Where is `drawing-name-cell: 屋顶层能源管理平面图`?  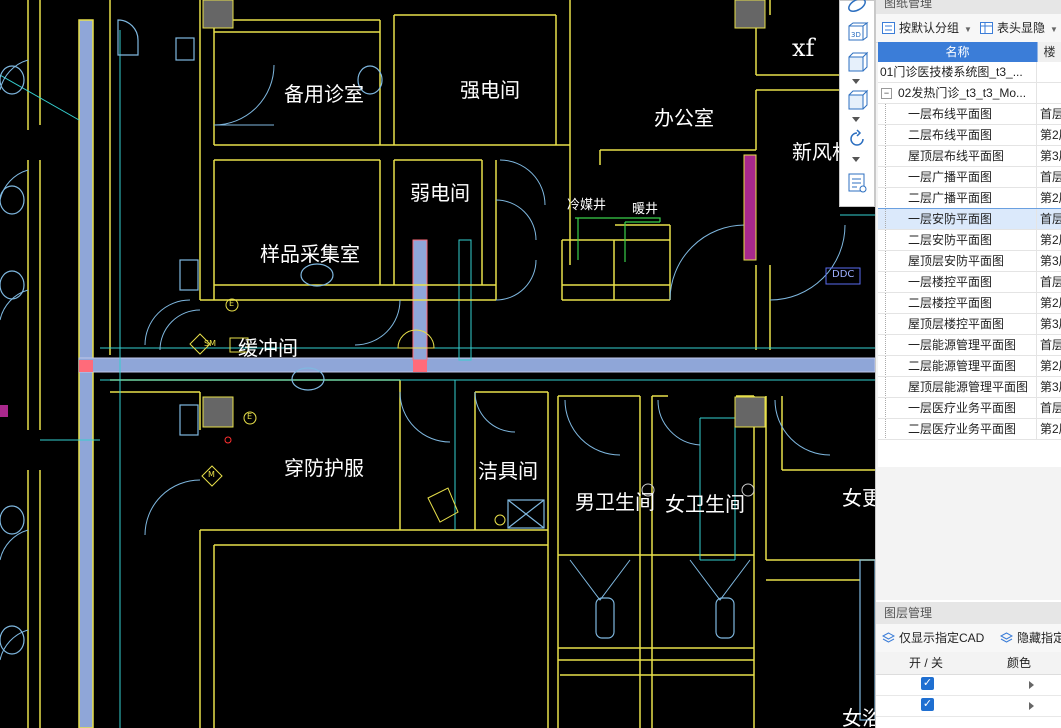 drawing-name-cell: 屋顶层能源管理平面图 is located at coordinates (957, 387).